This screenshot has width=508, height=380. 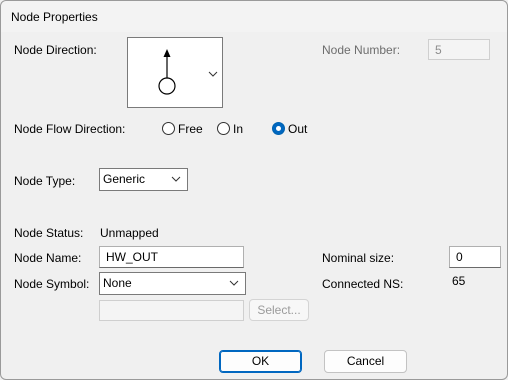 What do you see at coordinates (278, 128) in the screenshot?
I see `flow-out-radio` at bounding box center [278, 128].